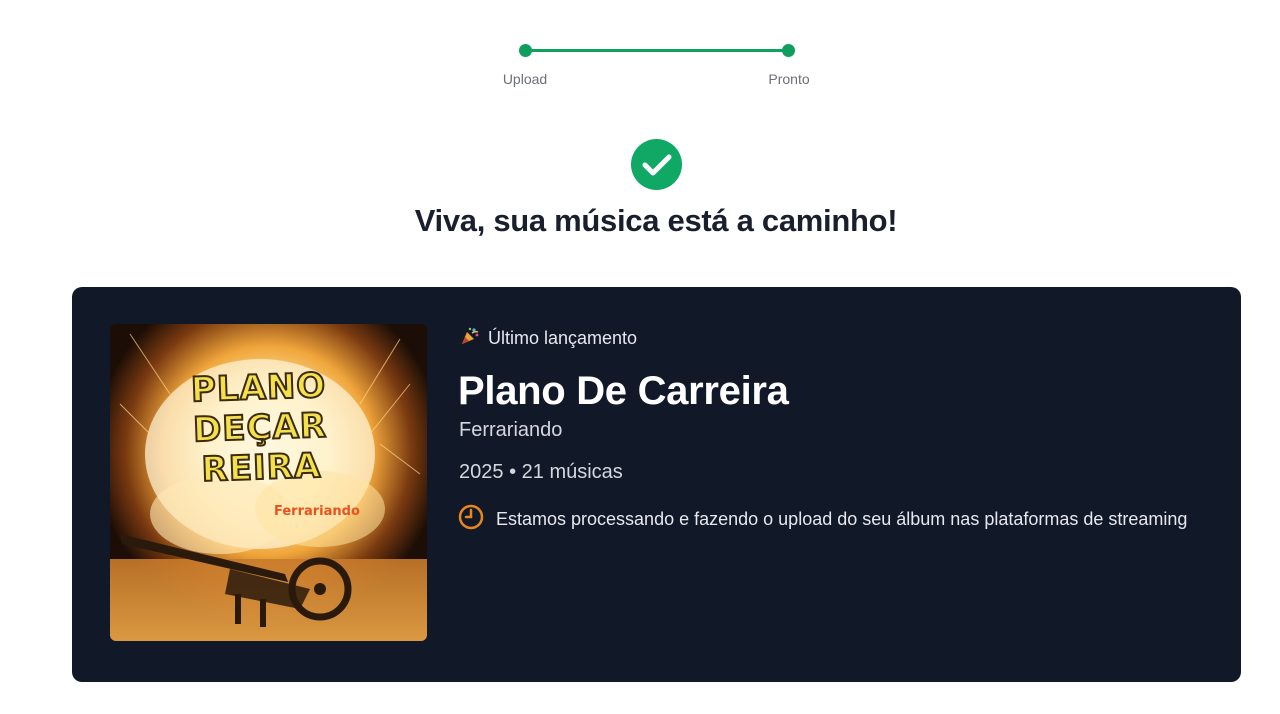  I want to click on cover-art-title: PLANO DEÇAR REIRA, so click(260, 428).